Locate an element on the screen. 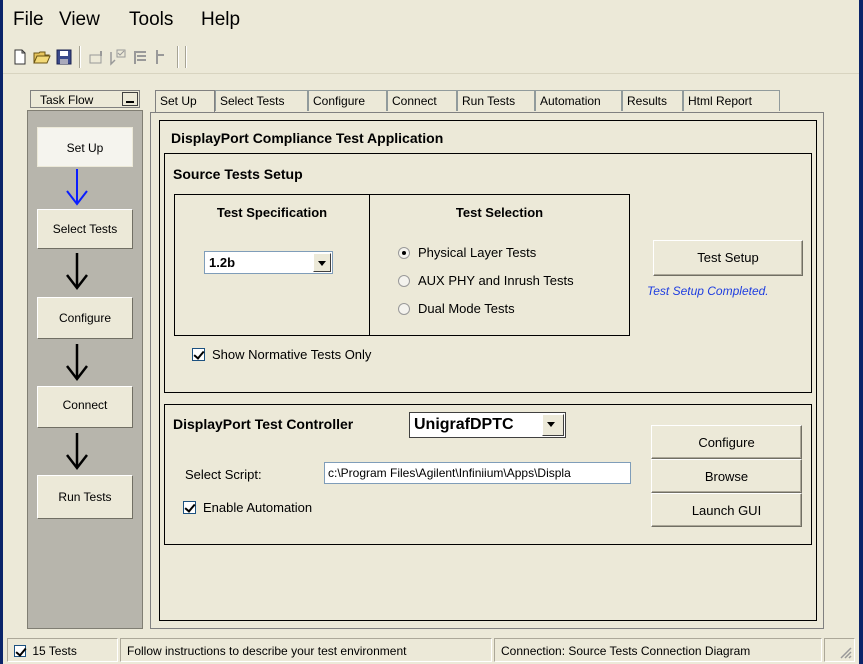 This screenshot has height=664, width=863. menu-tools: Tools is located at coordinates (151, 20).